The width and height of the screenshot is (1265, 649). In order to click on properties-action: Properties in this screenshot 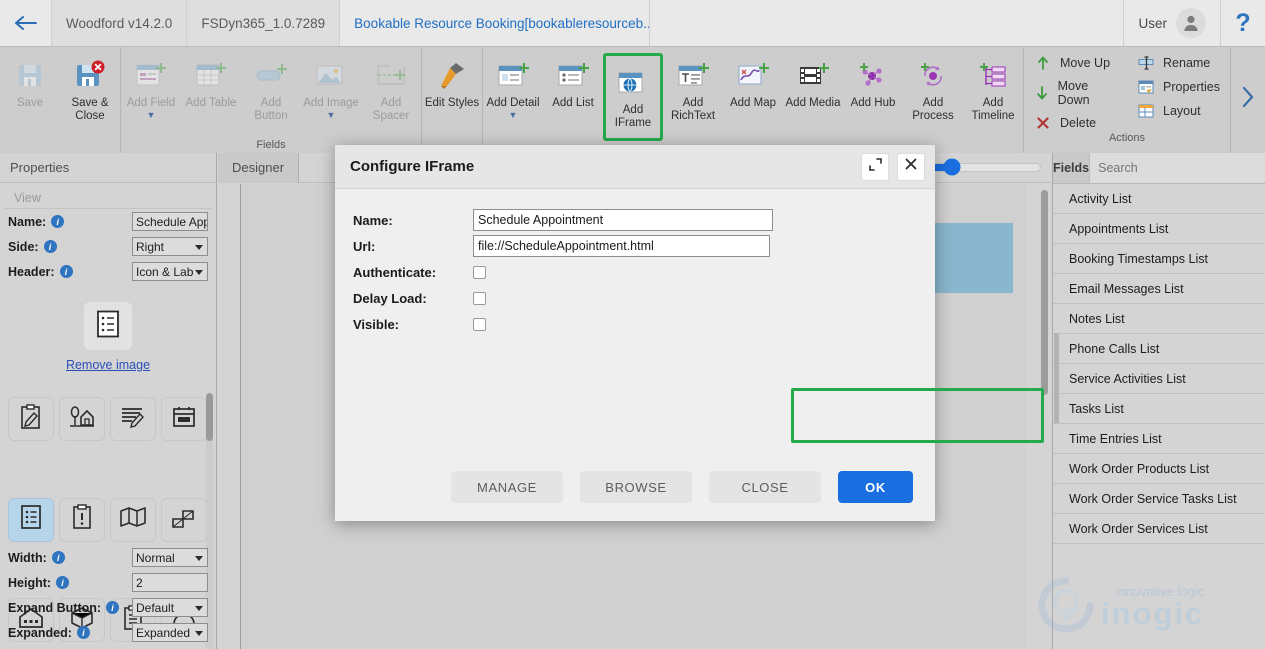, I will do `click(1178, 87)`.